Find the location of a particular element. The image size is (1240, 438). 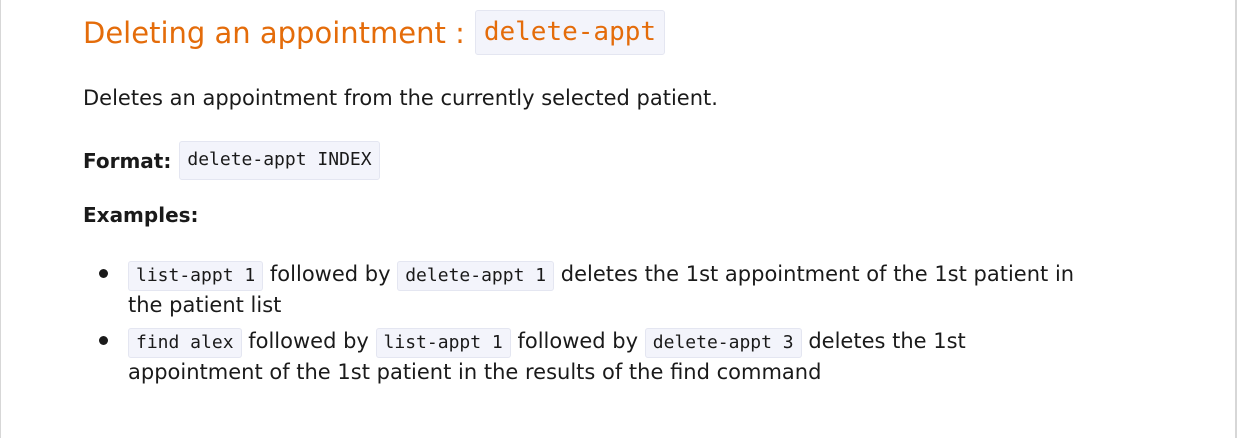

section-heading: Deleting an appointment : delete-appt is located at coordinates (374, 32).